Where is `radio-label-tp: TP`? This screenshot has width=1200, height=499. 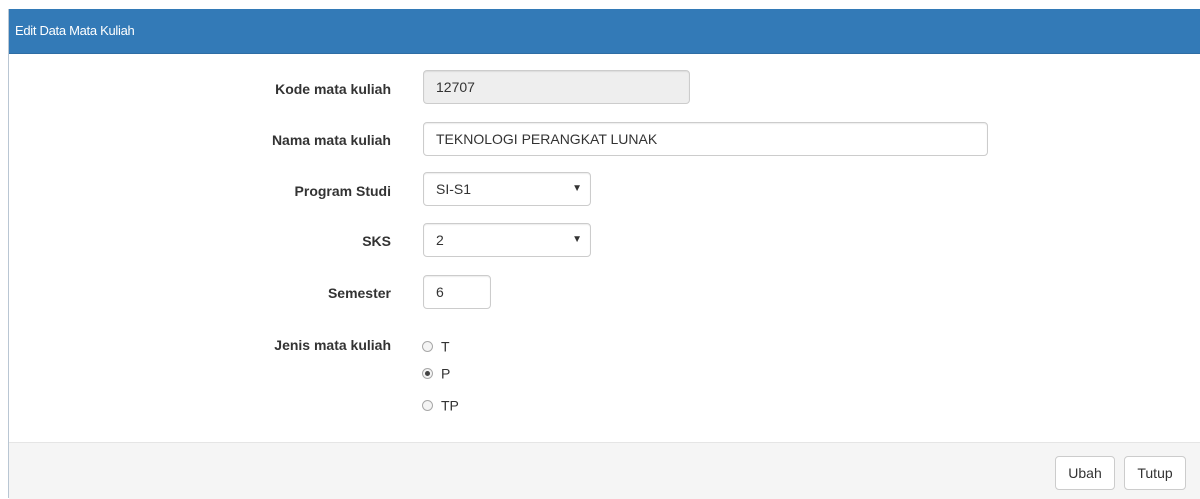 radio-label-tp: TP is located at coordinates (450, 405).